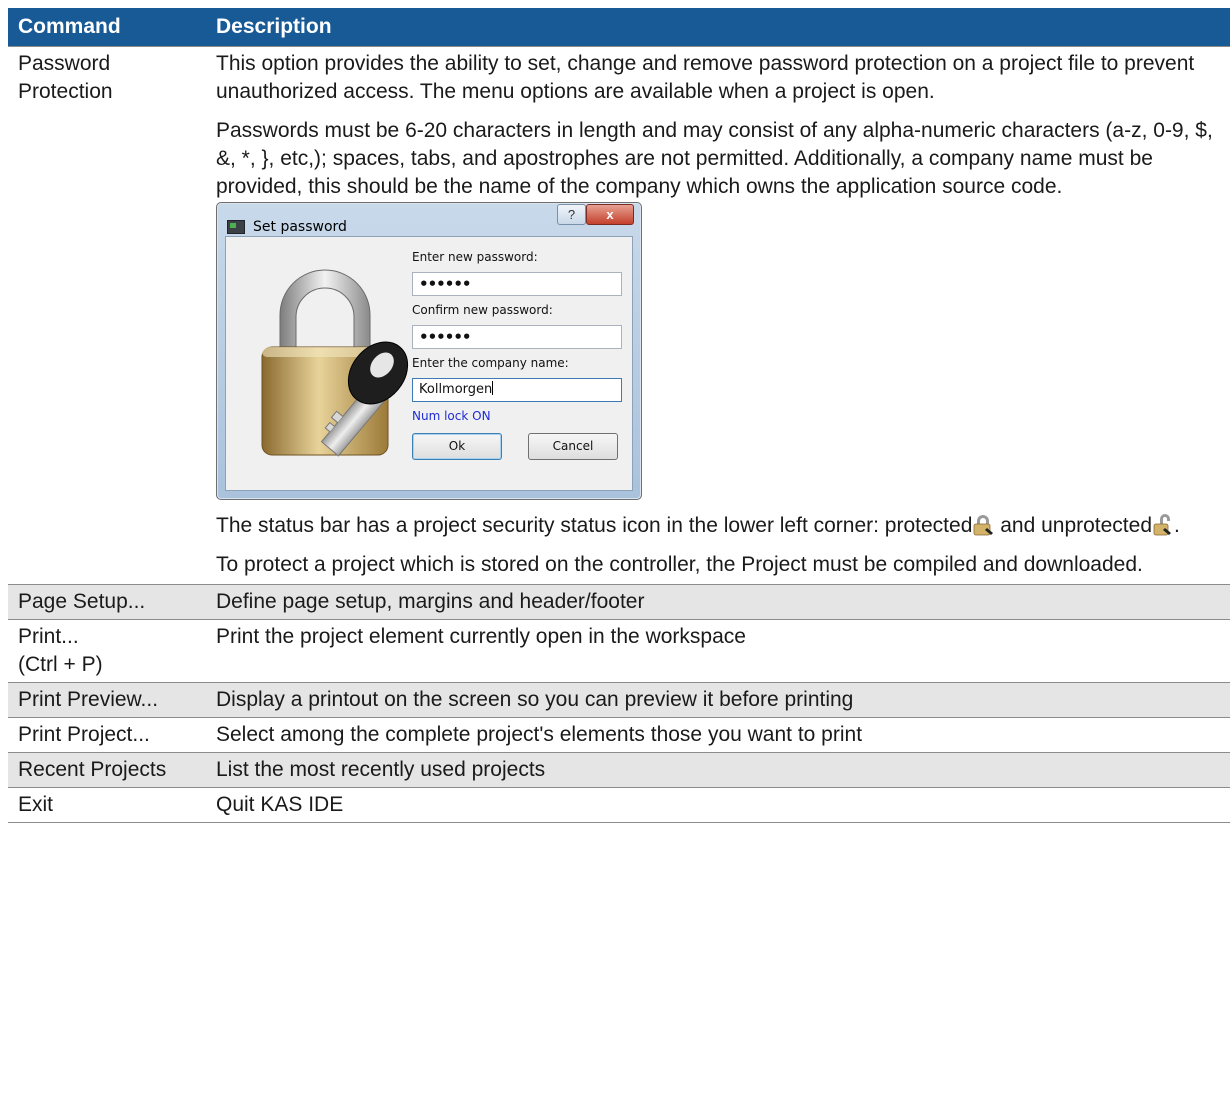 This screenshot has width=1230, height=1104. Describe the element at coordinates (983, 525) in the screenshot. I see `protected-lock-icon` at that location.